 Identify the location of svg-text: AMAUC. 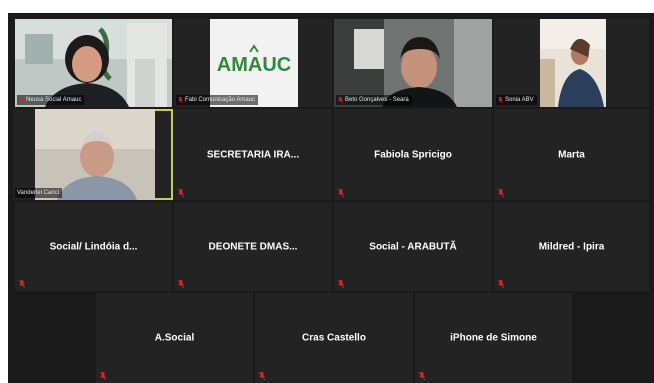
(254, 65).